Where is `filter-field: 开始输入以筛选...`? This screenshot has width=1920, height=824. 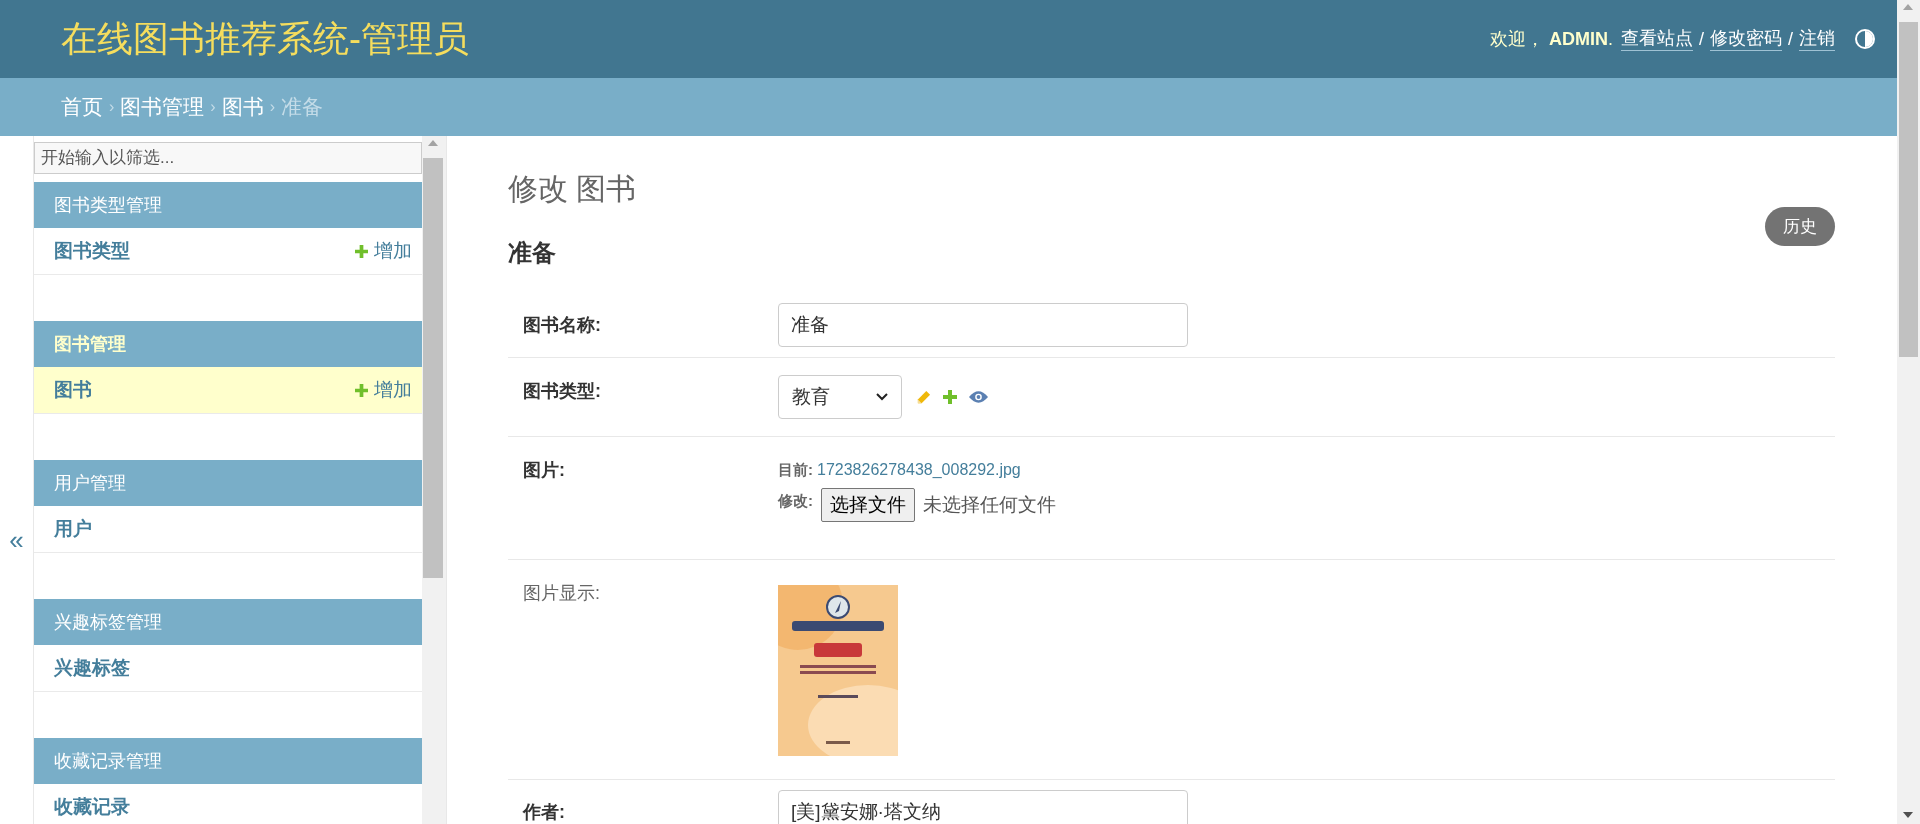 filter-field: 开始输入以筛选... is located at coordinates (228, 158).